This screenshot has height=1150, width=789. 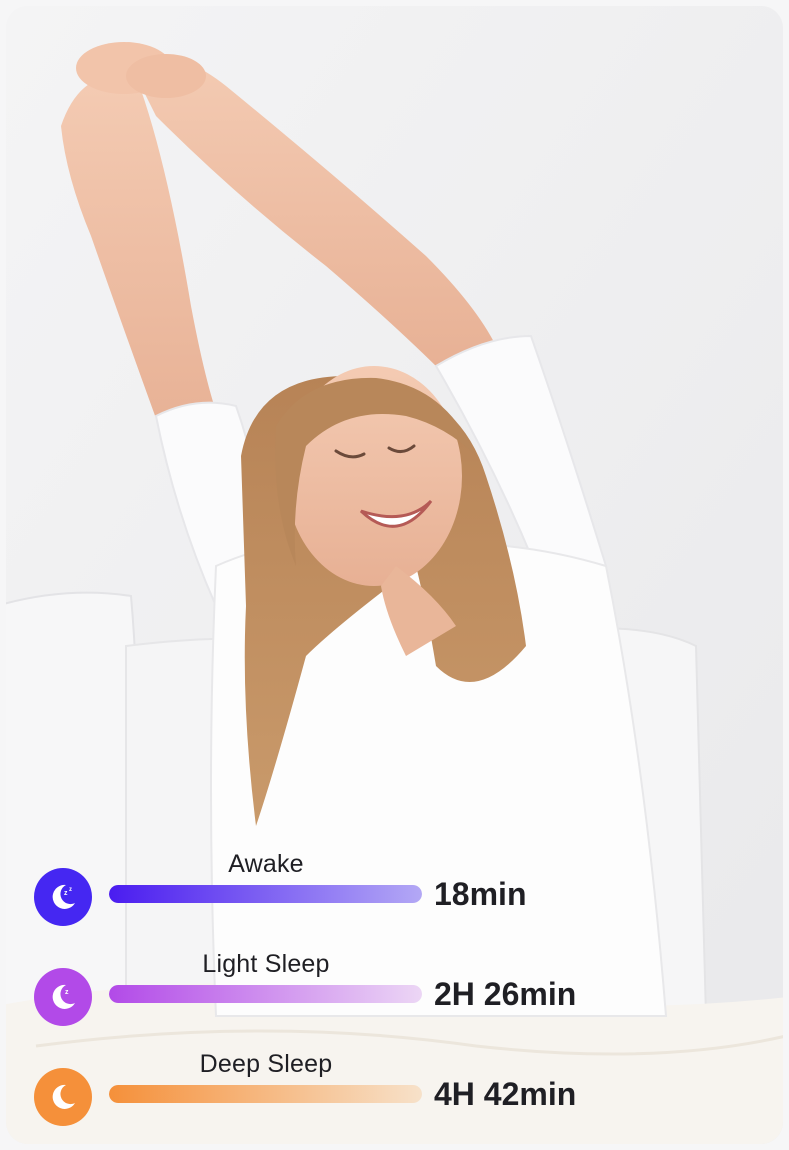 What do you see at coordinates (505, 994) in the screenshot?
I see `stat-value-light-sleep: 2H 26min` at bounding box center [505, 994].